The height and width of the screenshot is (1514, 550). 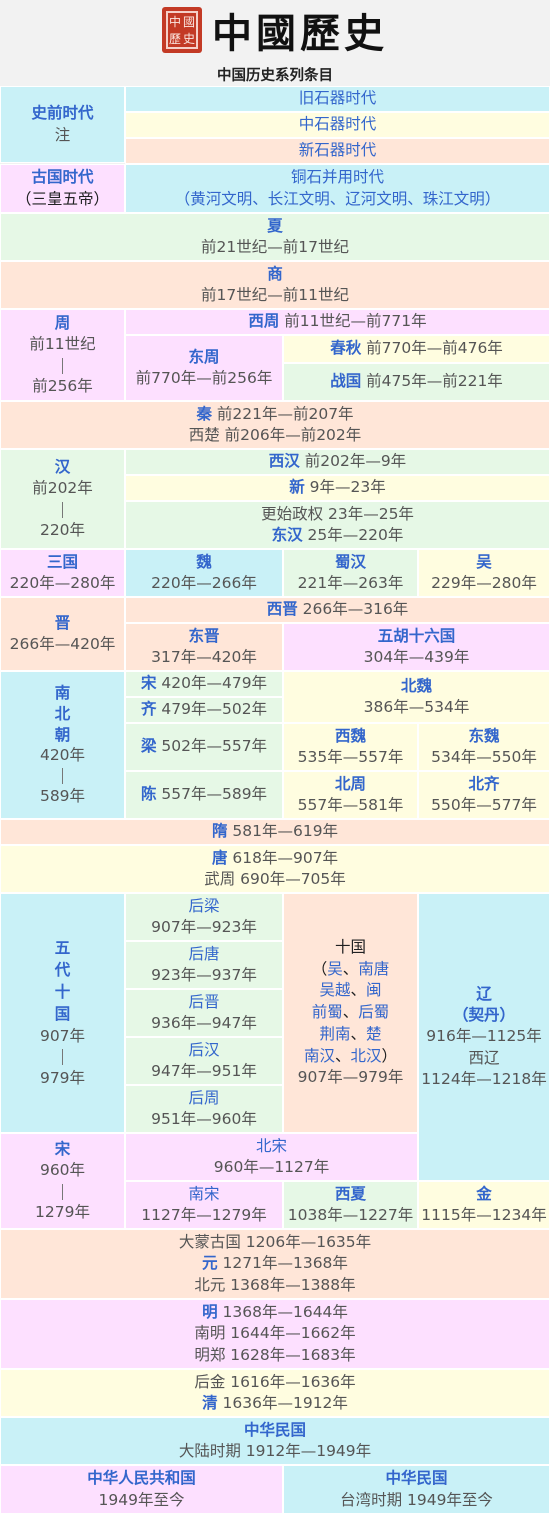 I want to click on link-mongol-empire: 大蒙古国 1206年—1635年, so click(x=275, y=1242).